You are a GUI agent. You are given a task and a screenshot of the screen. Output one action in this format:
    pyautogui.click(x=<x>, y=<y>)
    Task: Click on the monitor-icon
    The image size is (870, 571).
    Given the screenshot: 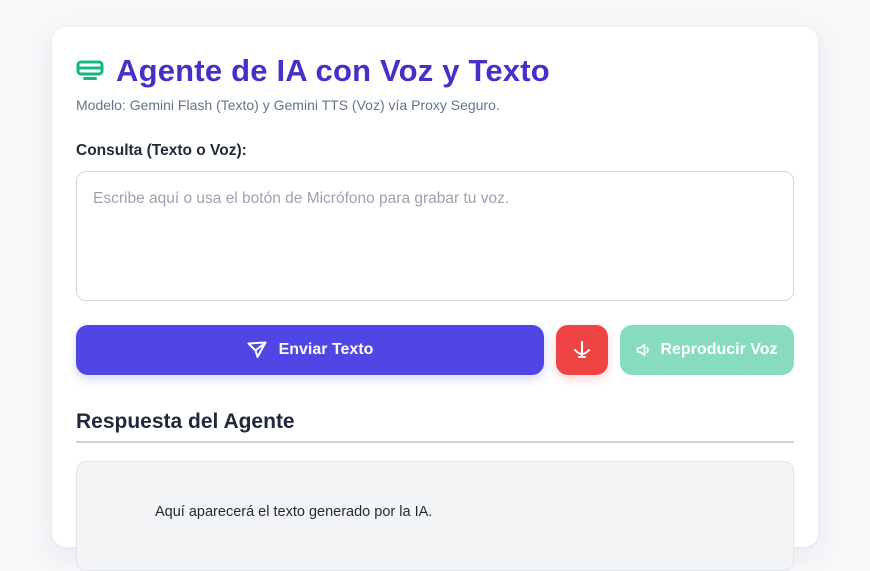 What is the action you would take?
    pyautogui.click(x=90, y=71)
    